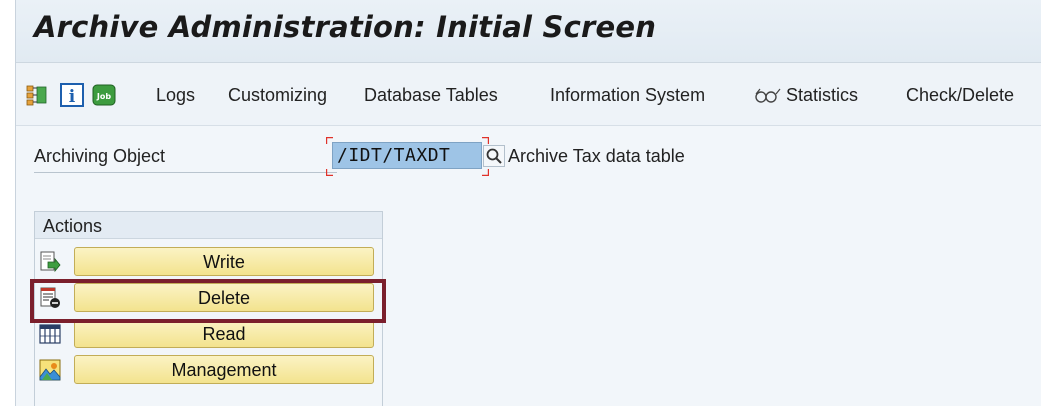  I want to click on check-delete-button: Check/Delete, so click(960, 95).